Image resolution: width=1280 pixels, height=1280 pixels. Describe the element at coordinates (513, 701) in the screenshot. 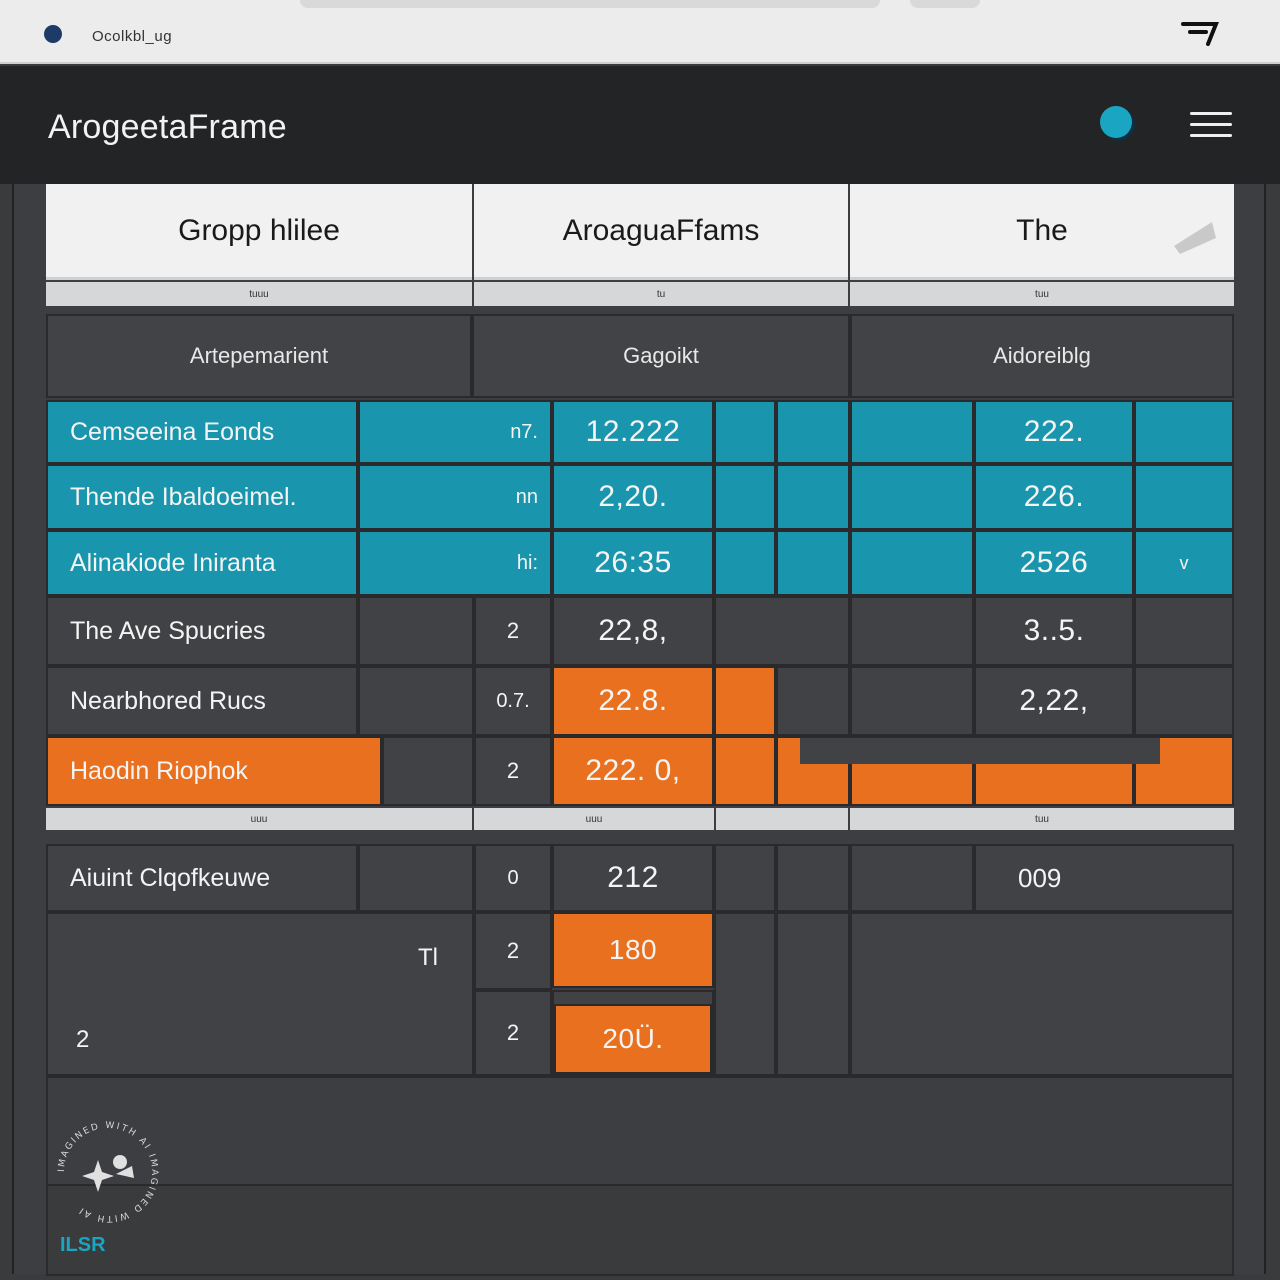

I see `row-5-count: 0.7.` at that location.